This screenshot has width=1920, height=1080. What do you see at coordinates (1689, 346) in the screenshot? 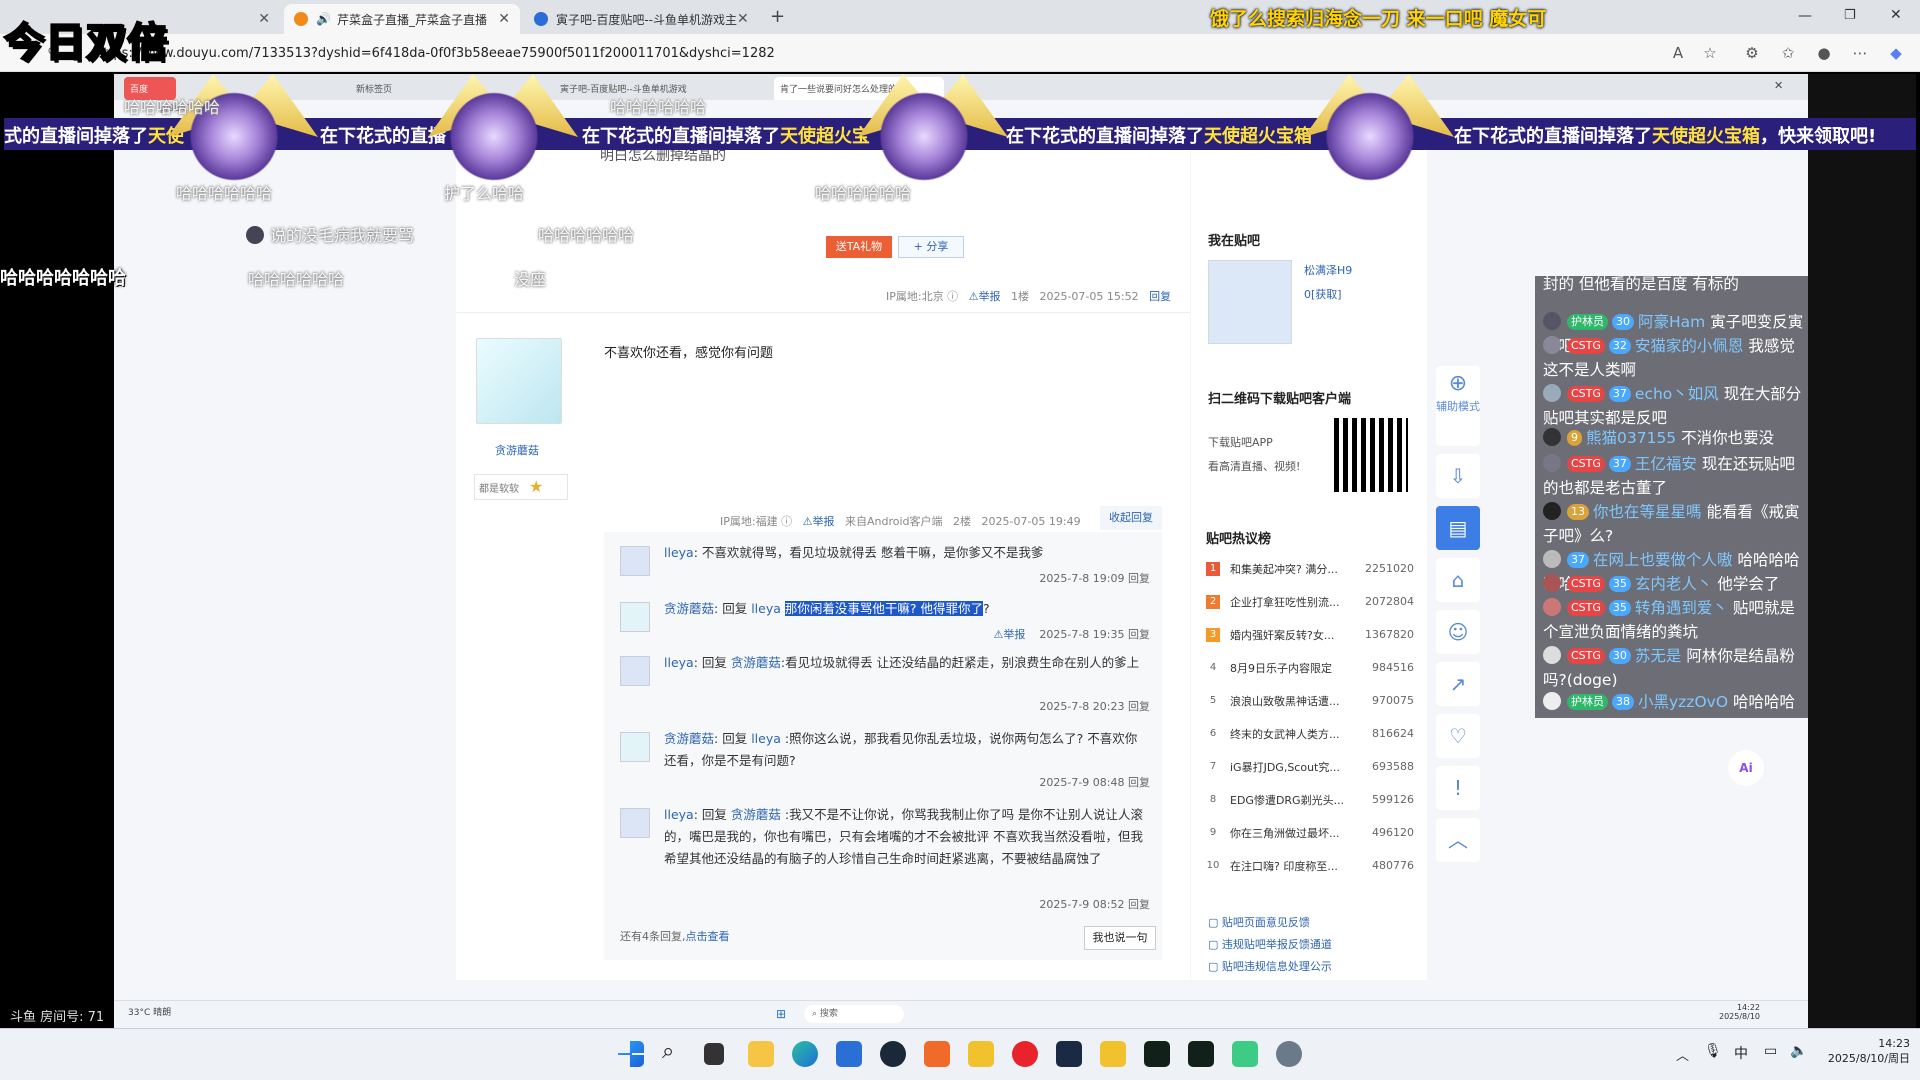
I see `chat-username: 安猫家的小佩恩` at bounding box center [1689, 346].